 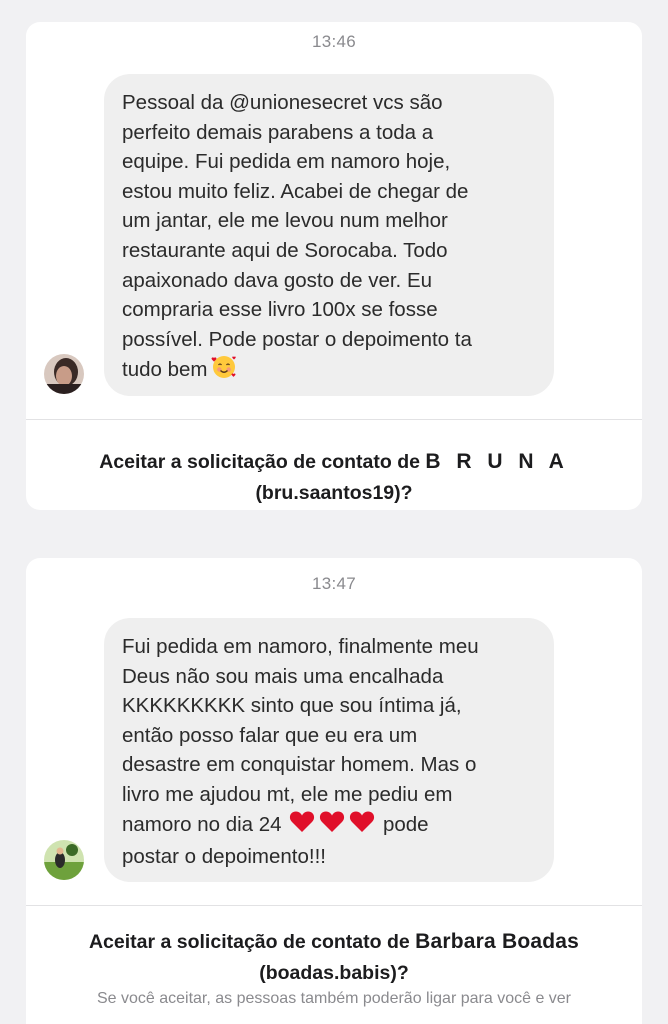 What do you see at coordinates (278, 132) in the screenshot?
I see `message-line: perfeito demais parabens a toda a` at bounding box center [278, 132].